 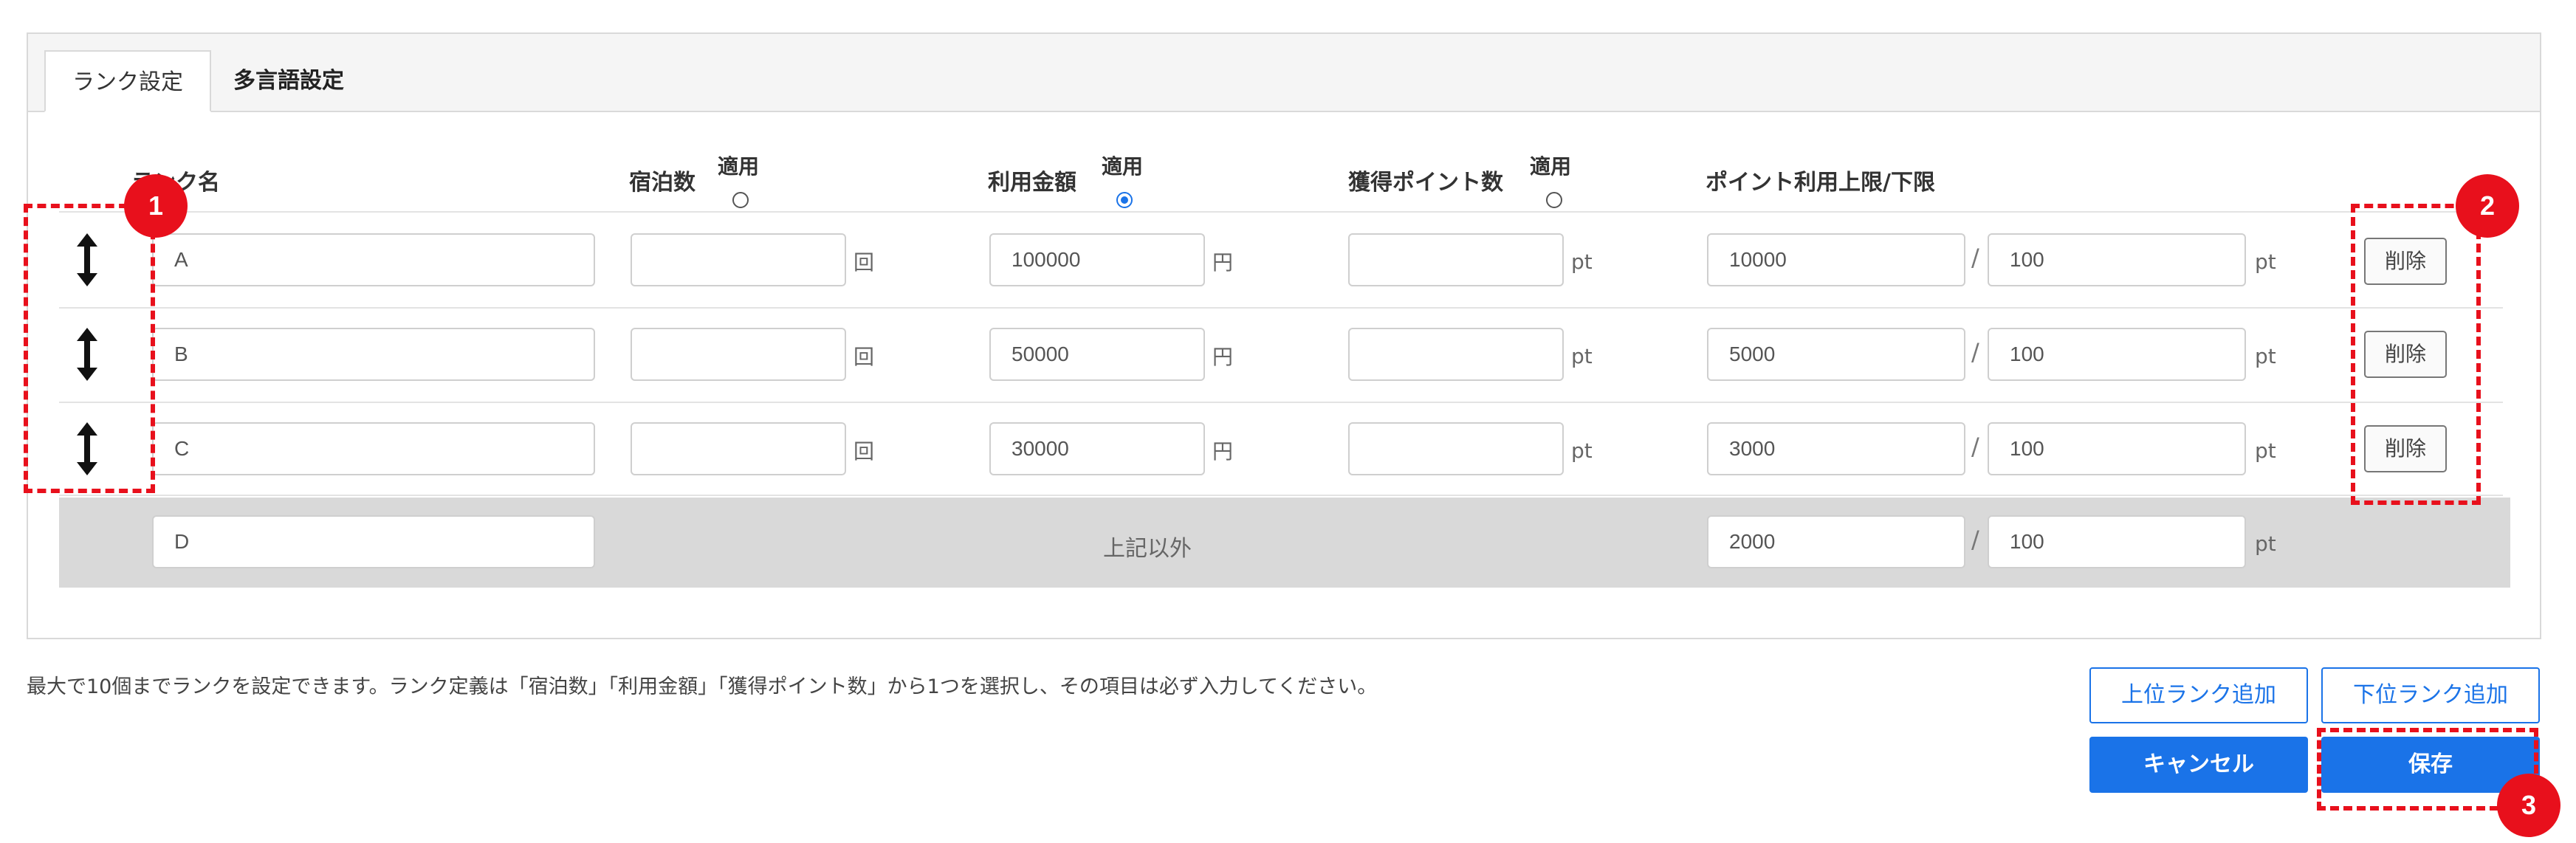 I want to click on tab-bar: ランク設定 多言語設定, so click(x=1284, y=73).